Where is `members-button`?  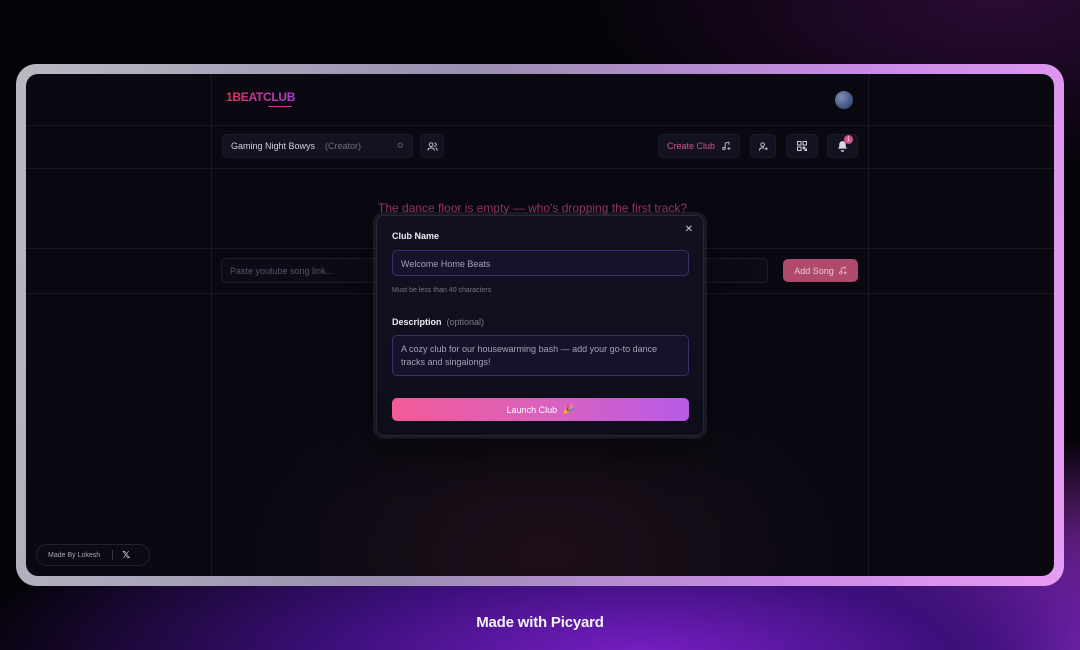 members-button is located at coordinates (432, 146).